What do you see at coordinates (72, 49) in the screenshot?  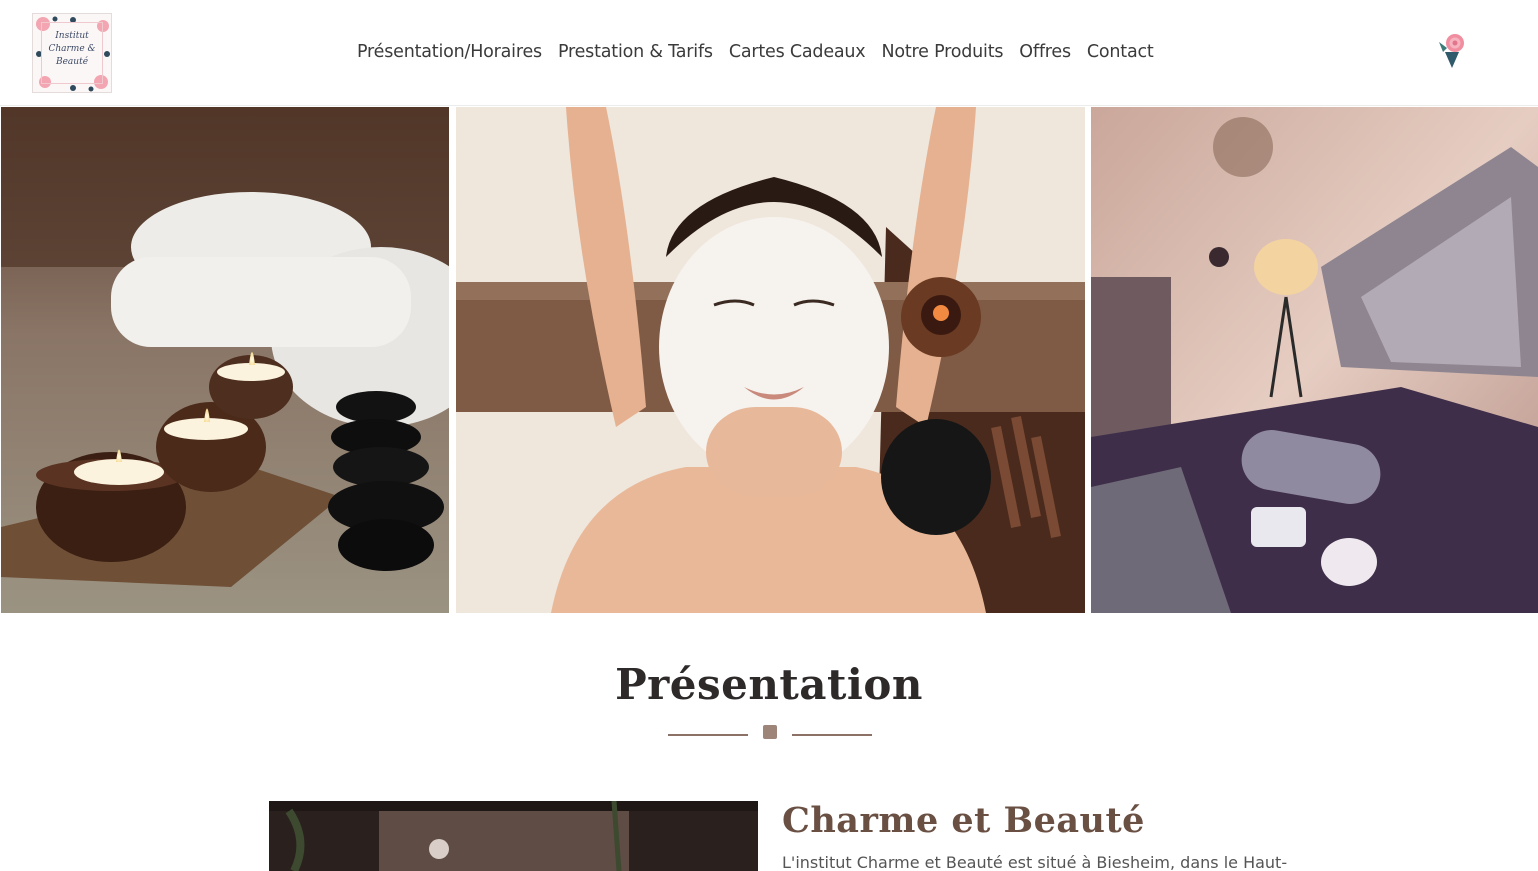 I see `logo-line-2: Charme &` at bounding box center [72, 49].